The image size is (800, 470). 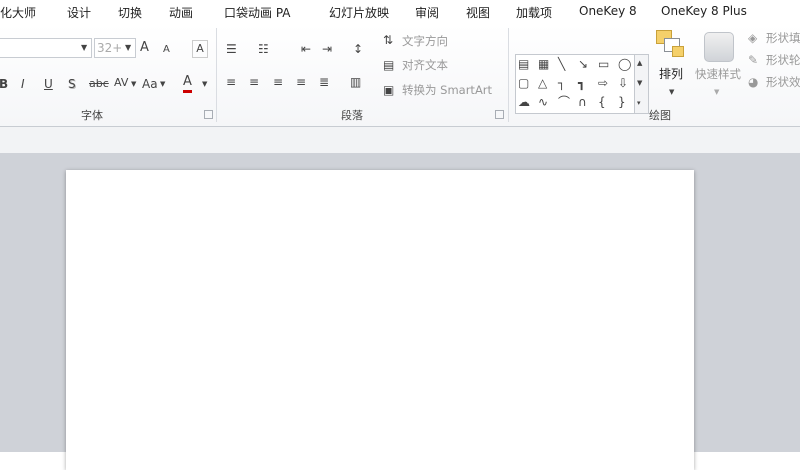 What do you see at coordinates (263, 49) in the screenshot?
I see `numbering-icon: ☷` at bounding box center [263, 49].